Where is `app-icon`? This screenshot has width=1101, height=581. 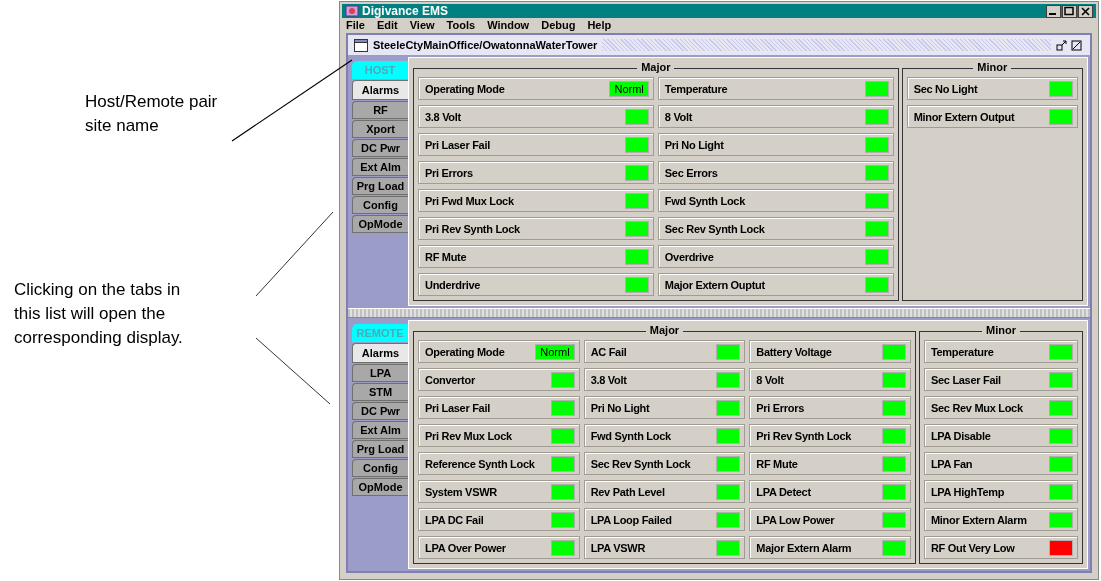
app-icon is located at coordinates (352, 11).